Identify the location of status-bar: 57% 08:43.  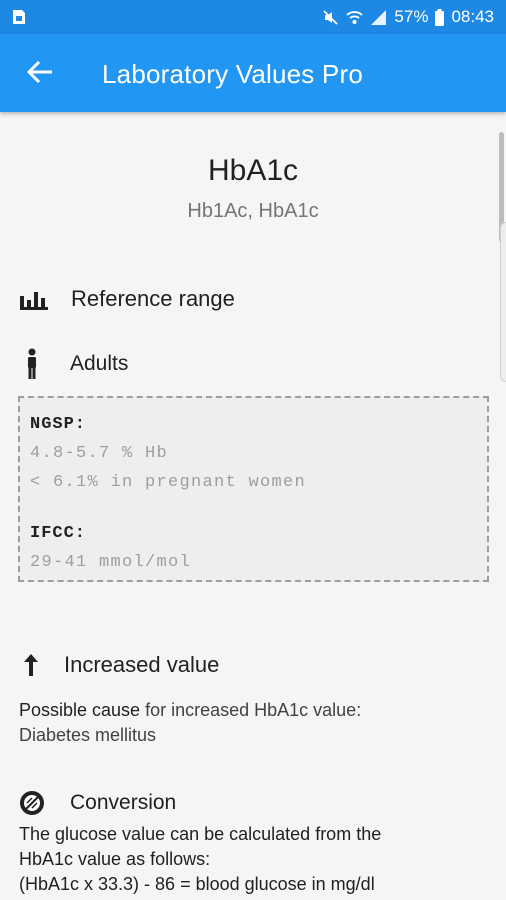
(253, 17).